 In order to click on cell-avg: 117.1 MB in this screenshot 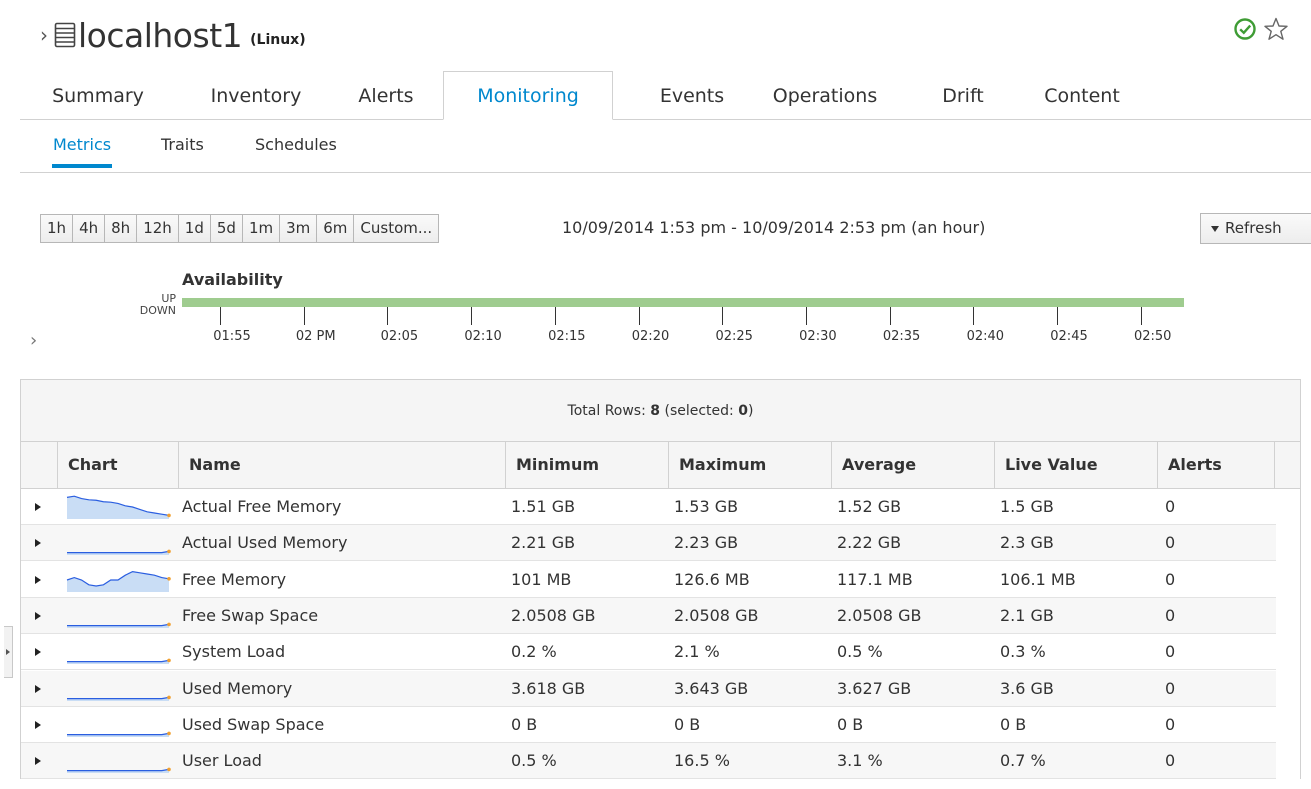, I will do `click(875, 579)`.